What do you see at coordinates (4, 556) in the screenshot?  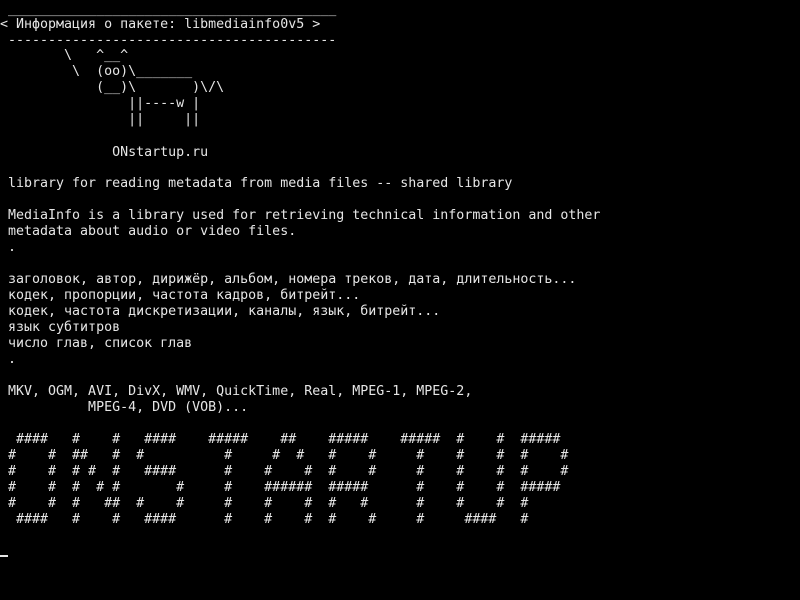 I see `text-cursor` at bounding box center [4, 556].